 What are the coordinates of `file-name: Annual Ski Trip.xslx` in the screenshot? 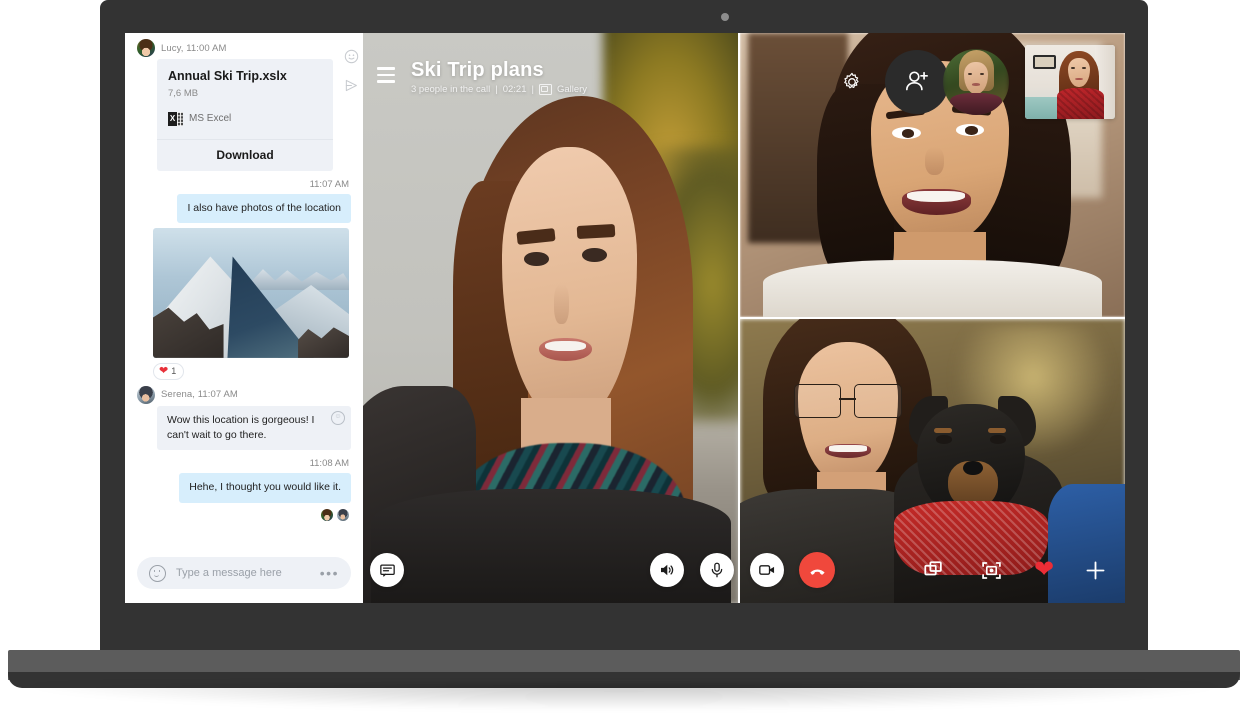 It's located at (227, 76).